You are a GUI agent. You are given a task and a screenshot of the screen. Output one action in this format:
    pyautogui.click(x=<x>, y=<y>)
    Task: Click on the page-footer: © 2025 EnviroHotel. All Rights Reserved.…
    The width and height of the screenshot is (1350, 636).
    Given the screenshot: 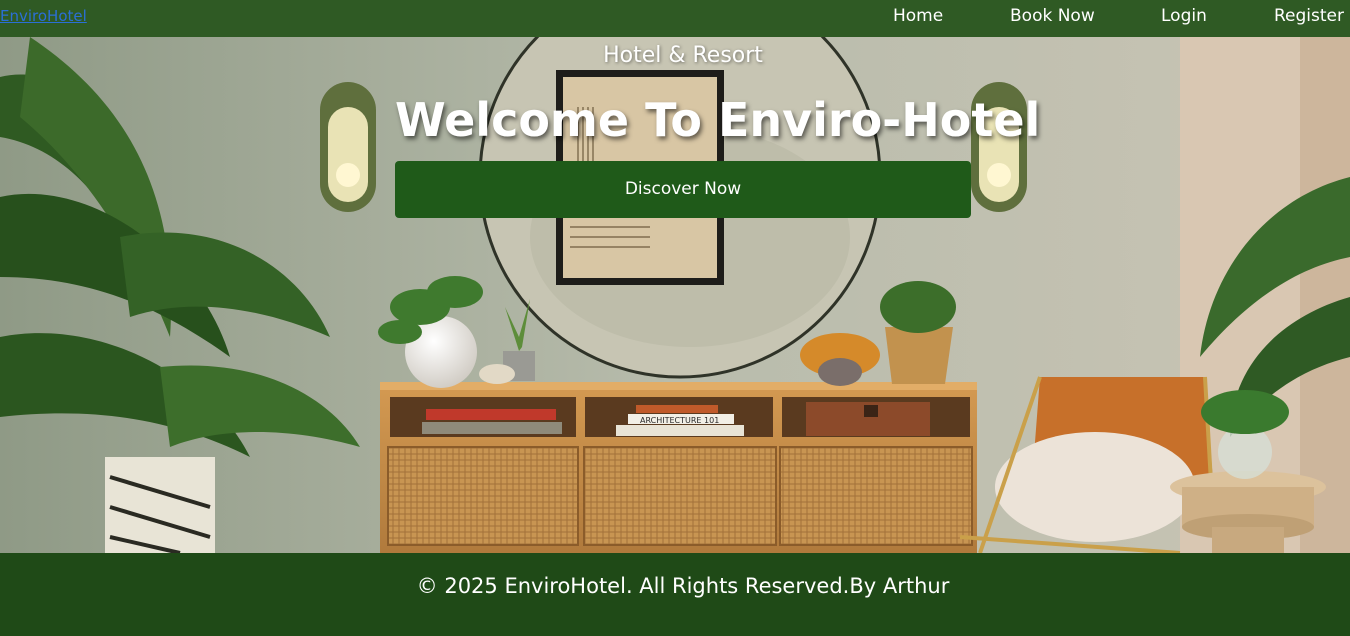 What is the action you would take?
    pyautogui.click(x=675, y=594)
    